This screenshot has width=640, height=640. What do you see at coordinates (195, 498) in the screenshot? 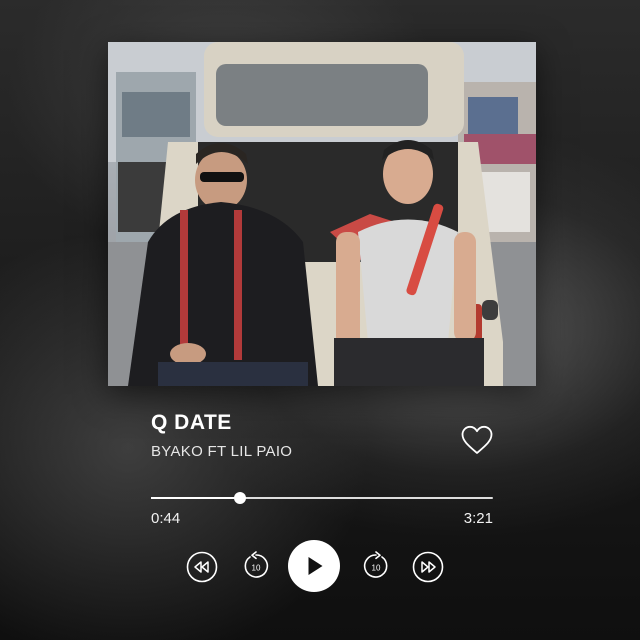
I see `progress-fill` at bounding box center [195, 498].